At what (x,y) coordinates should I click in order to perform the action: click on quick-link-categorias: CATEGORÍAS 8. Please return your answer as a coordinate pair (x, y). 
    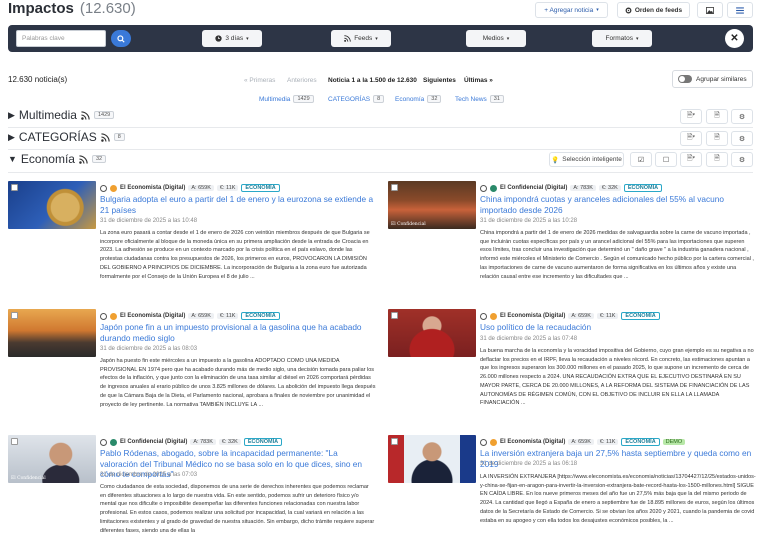
    Looking at the image, I should click on (356, 99).